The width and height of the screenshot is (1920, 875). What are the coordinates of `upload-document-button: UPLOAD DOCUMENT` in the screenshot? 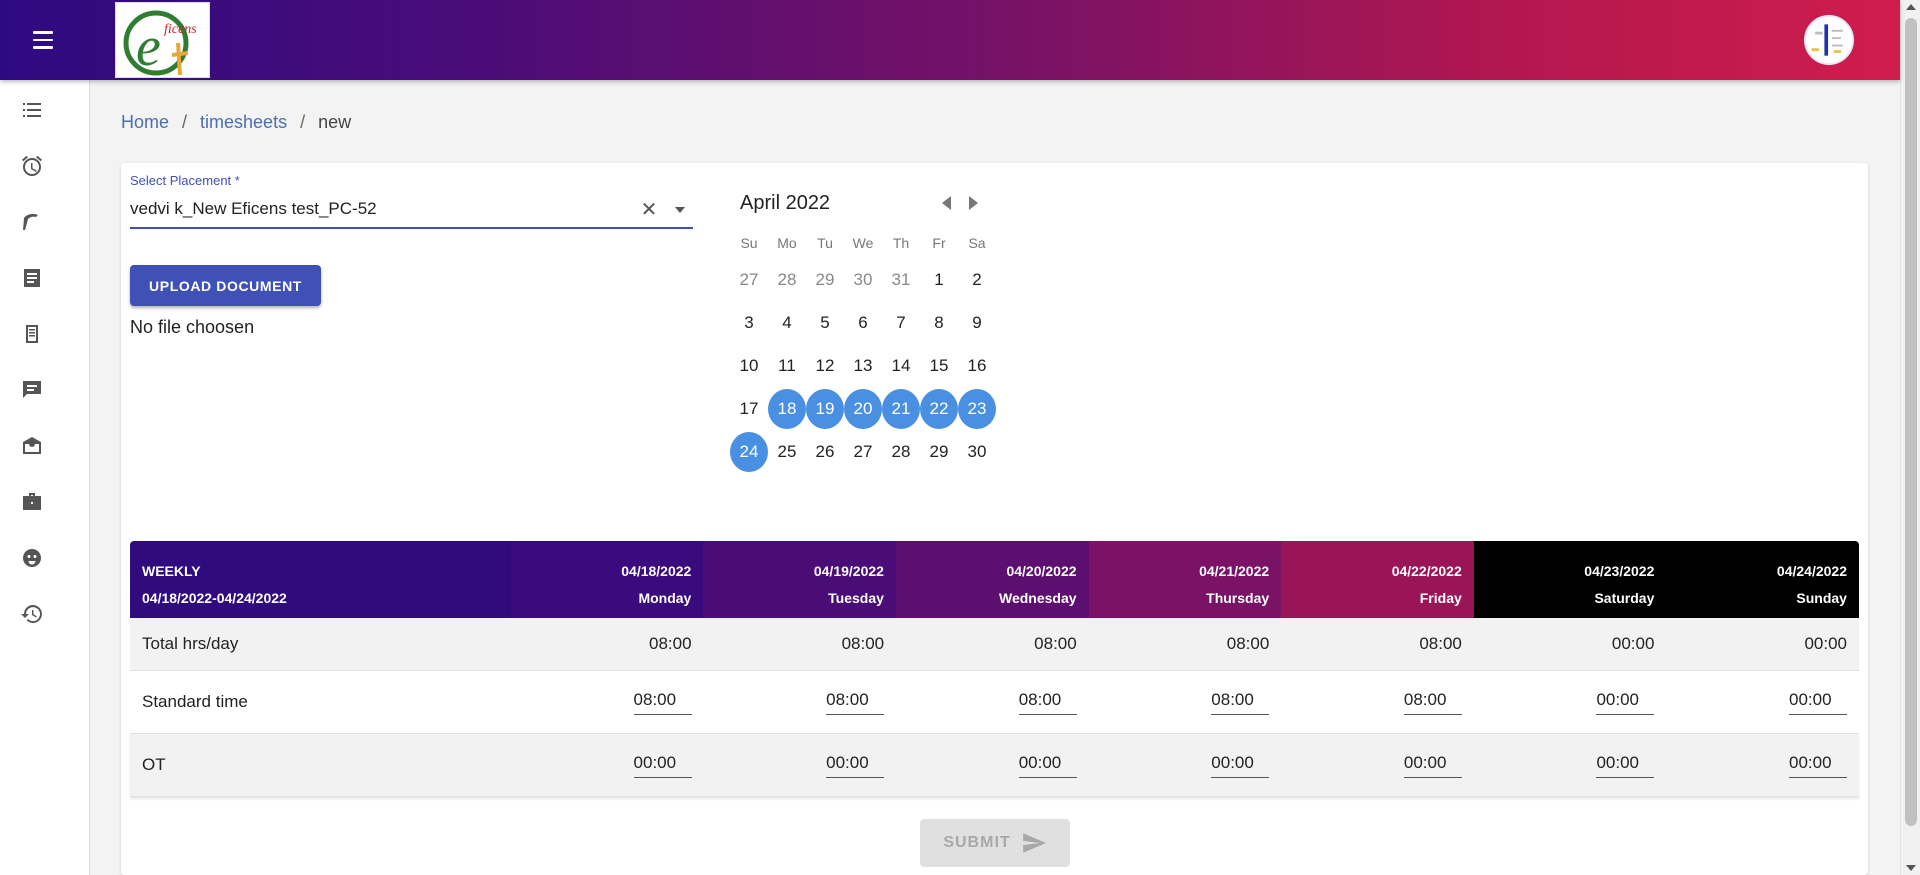 It's located at (225, 285).